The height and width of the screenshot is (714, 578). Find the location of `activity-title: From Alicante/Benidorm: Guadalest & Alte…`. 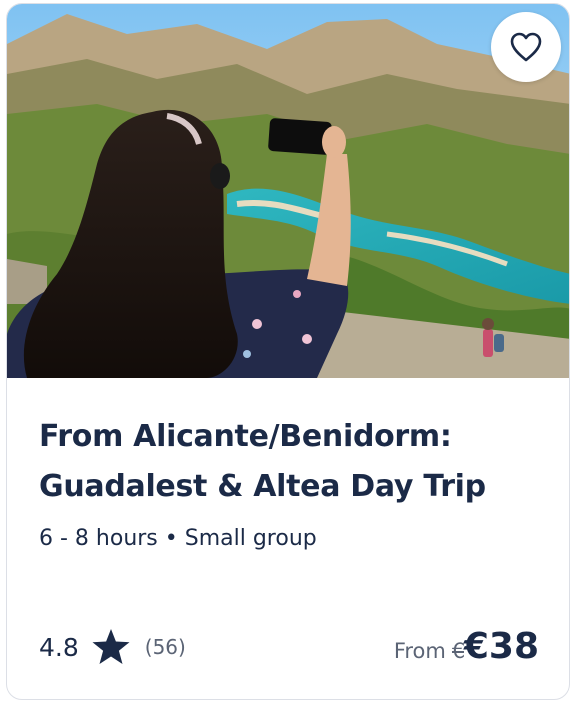

activity-title: From Alicante/Benidorm: Guadalest & Alte… is located at coordinates (289, 462).